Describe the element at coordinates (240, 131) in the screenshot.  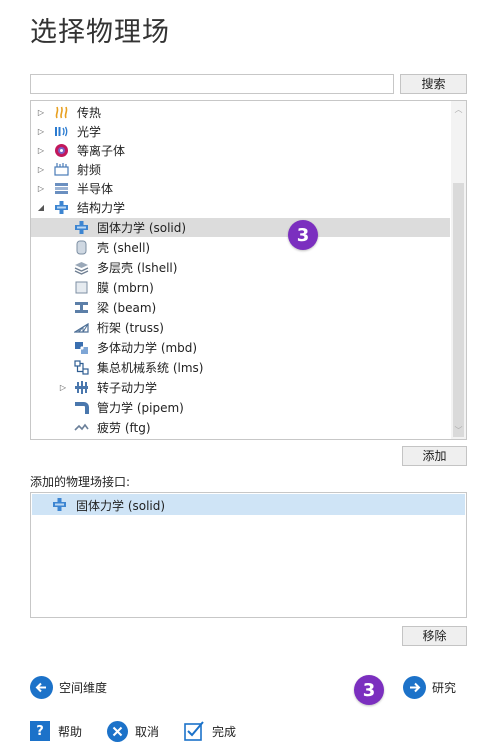
I see `tree-item-optics: ▷ 光学` at that location.